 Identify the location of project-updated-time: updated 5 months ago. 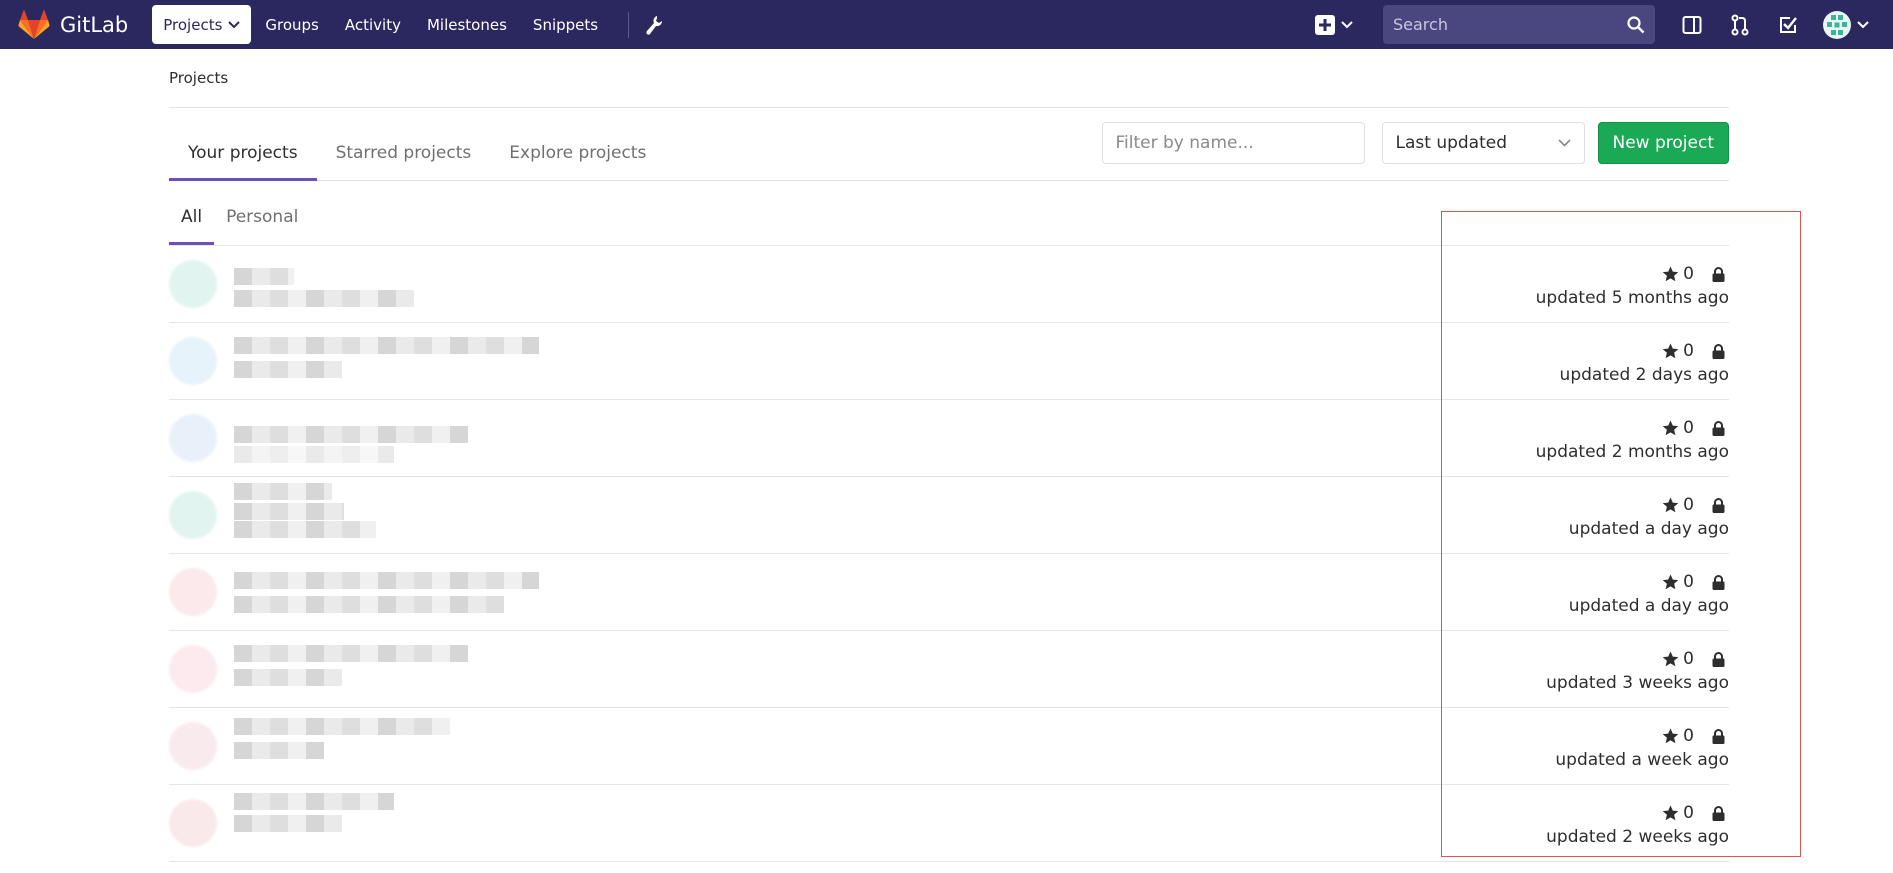
(1632, 298).